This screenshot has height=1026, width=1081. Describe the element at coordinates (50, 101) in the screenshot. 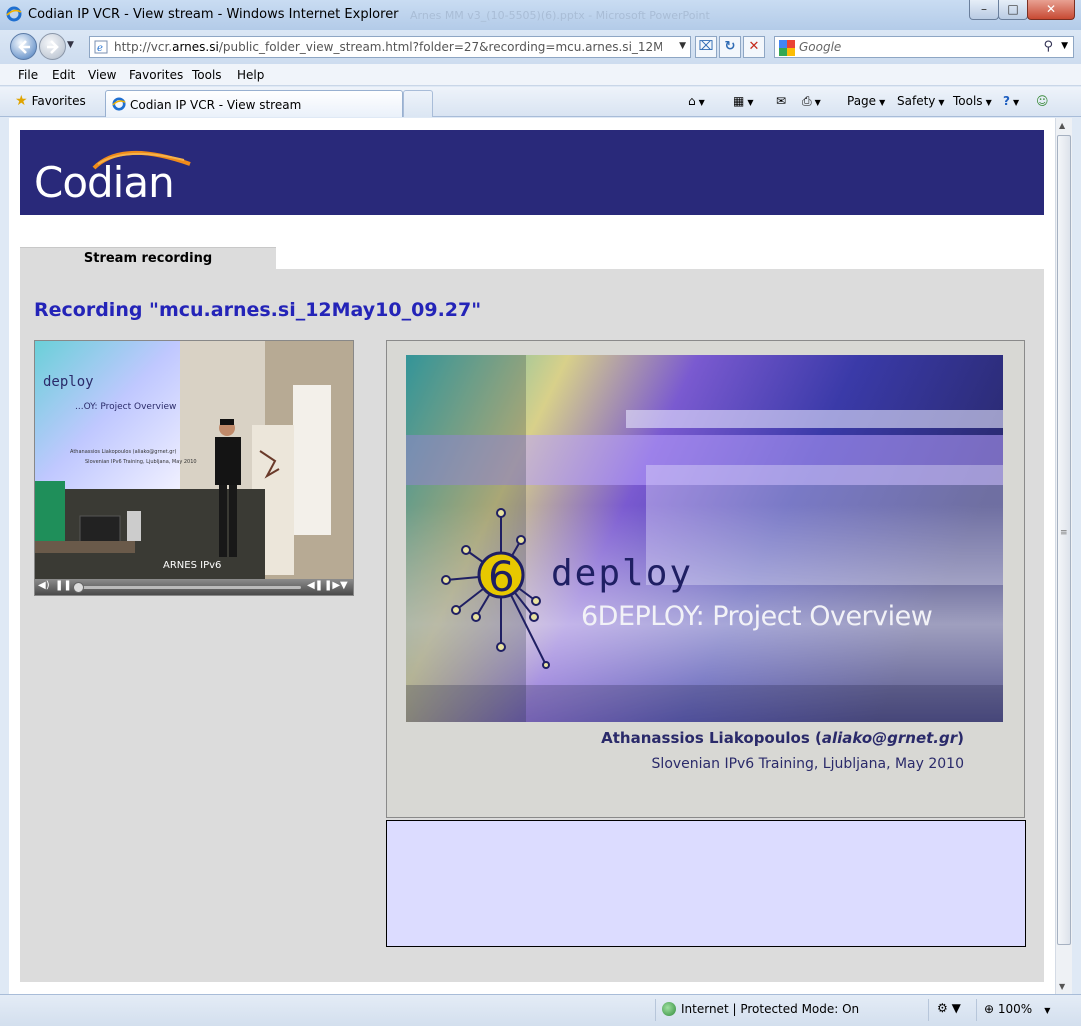

I see `favorites-button: ★ Favorites` at that location.